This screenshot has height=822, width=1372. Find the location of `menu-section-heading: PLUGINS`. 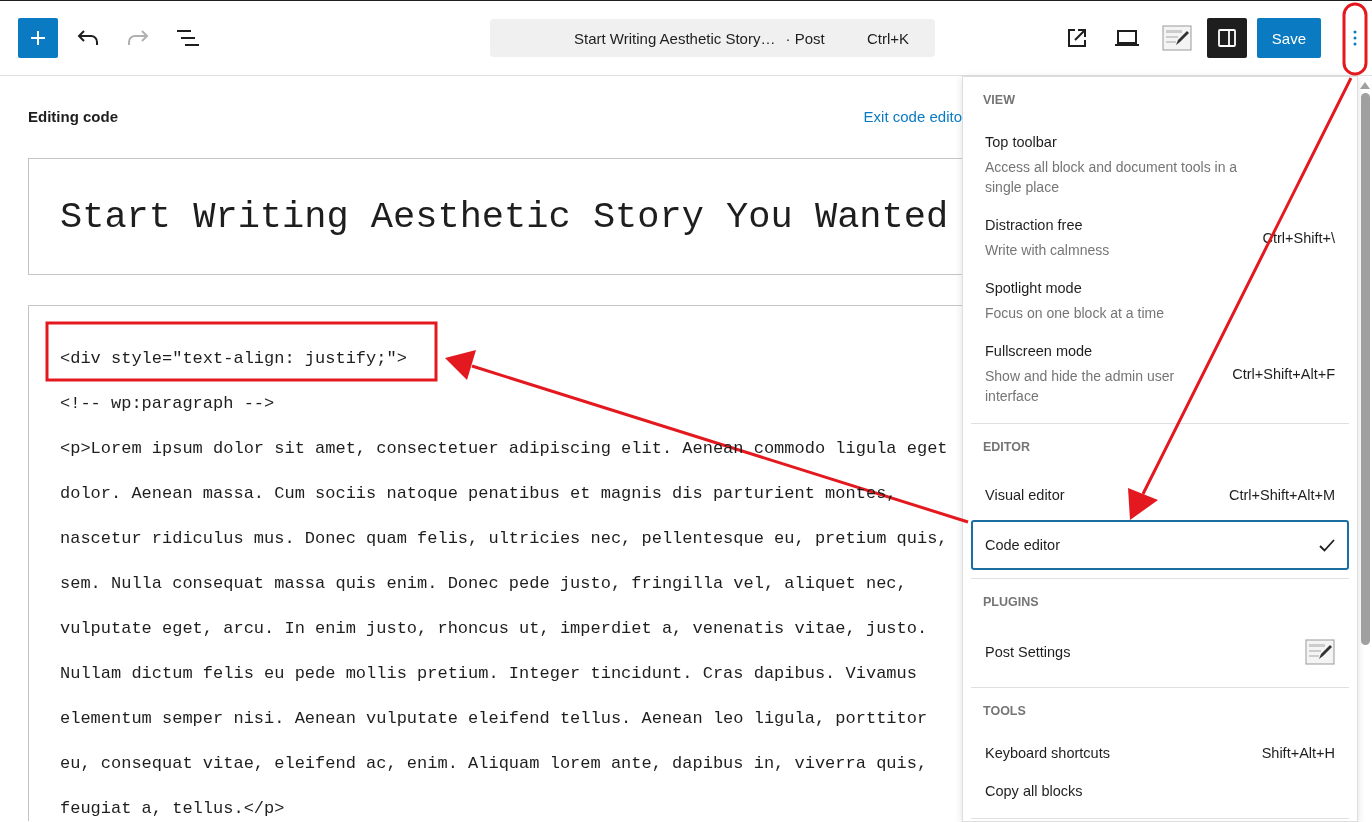

menu-section-heading: PLUGINS is located at coordinates (1011, 602).